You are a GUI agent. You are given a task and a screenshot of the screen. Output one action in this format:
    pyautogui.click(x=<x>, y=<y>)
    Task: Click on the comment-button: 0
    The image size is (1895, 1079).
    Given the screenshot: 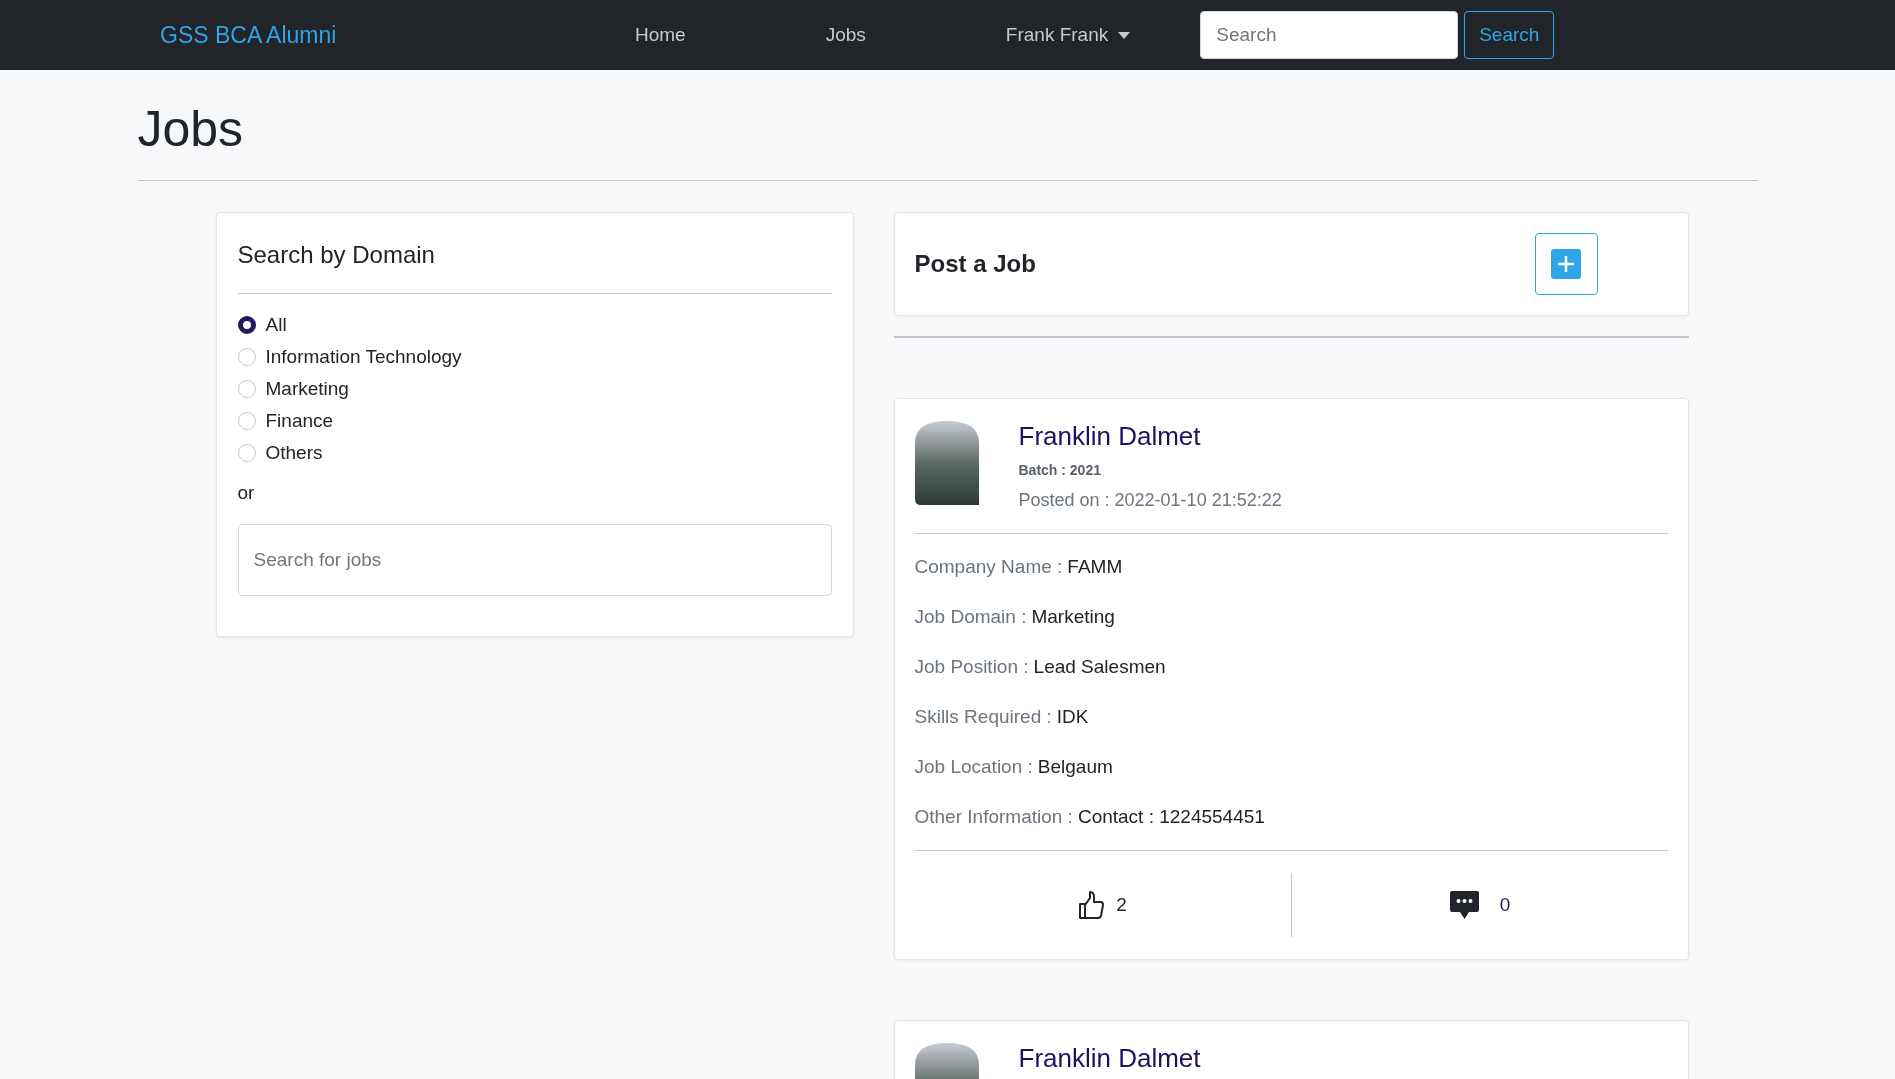 What is the action you would take?
    pyautogui.click(x=1479, y=905)
    